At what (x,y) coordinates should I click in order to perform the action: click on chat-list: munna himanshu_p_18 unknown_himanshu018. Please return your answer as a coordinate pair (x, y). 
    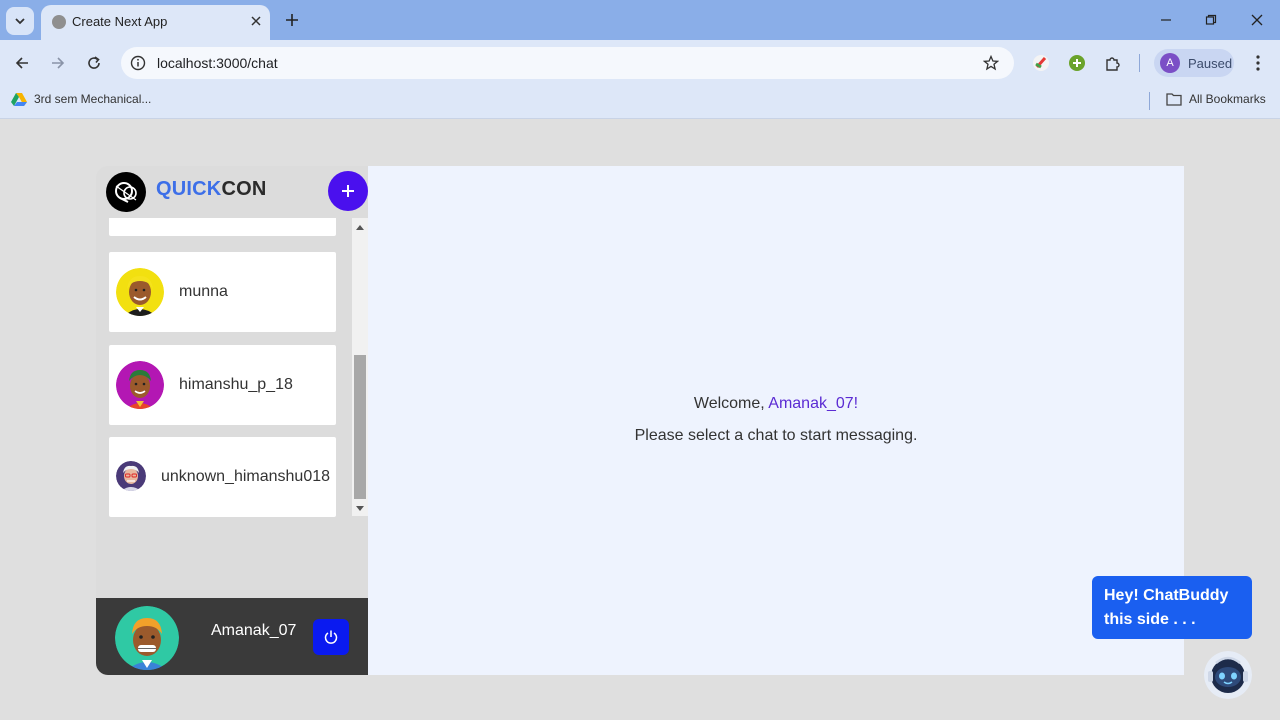
    Looking at the image, I should click on (222, 368).